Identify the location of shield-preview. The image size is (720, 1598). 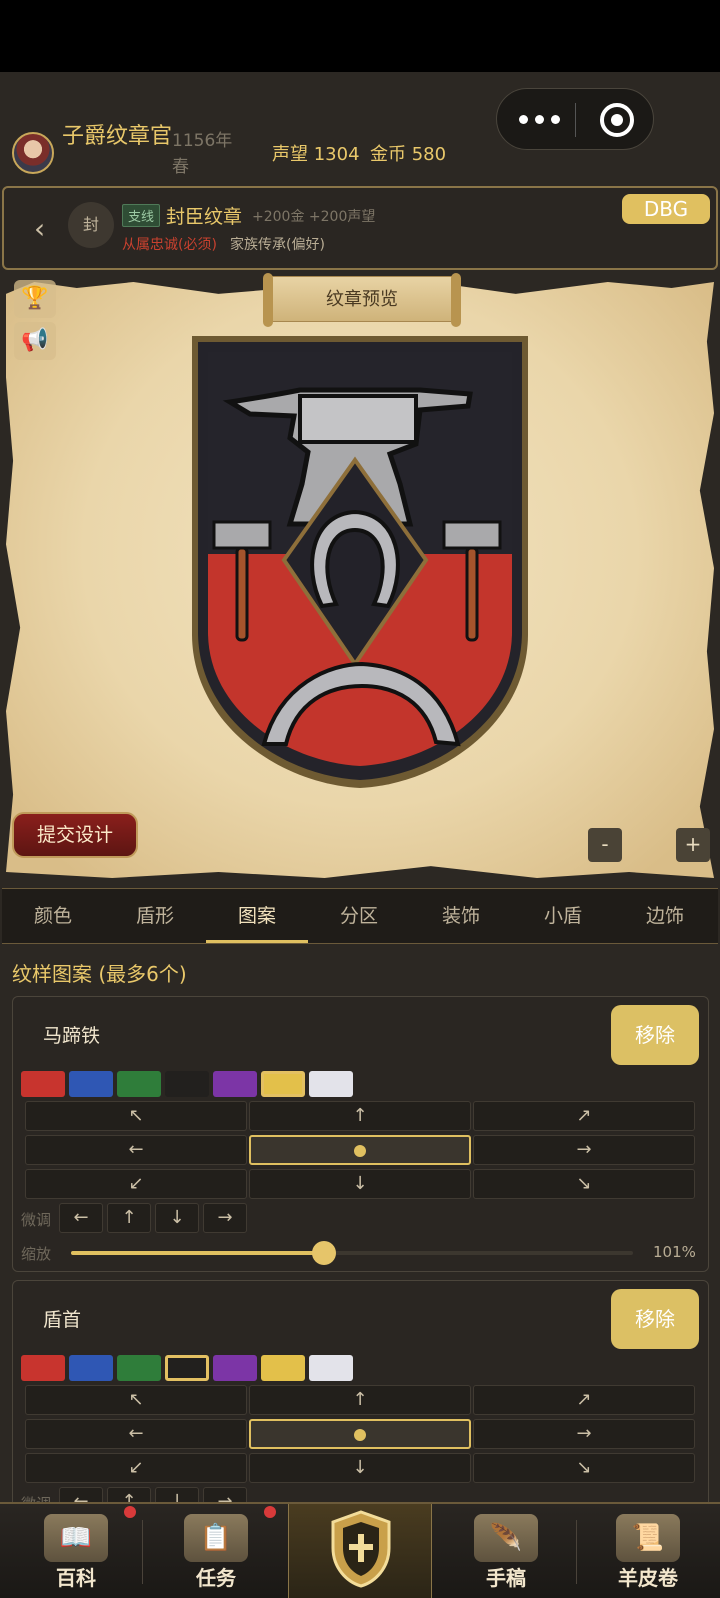
(360, 562).